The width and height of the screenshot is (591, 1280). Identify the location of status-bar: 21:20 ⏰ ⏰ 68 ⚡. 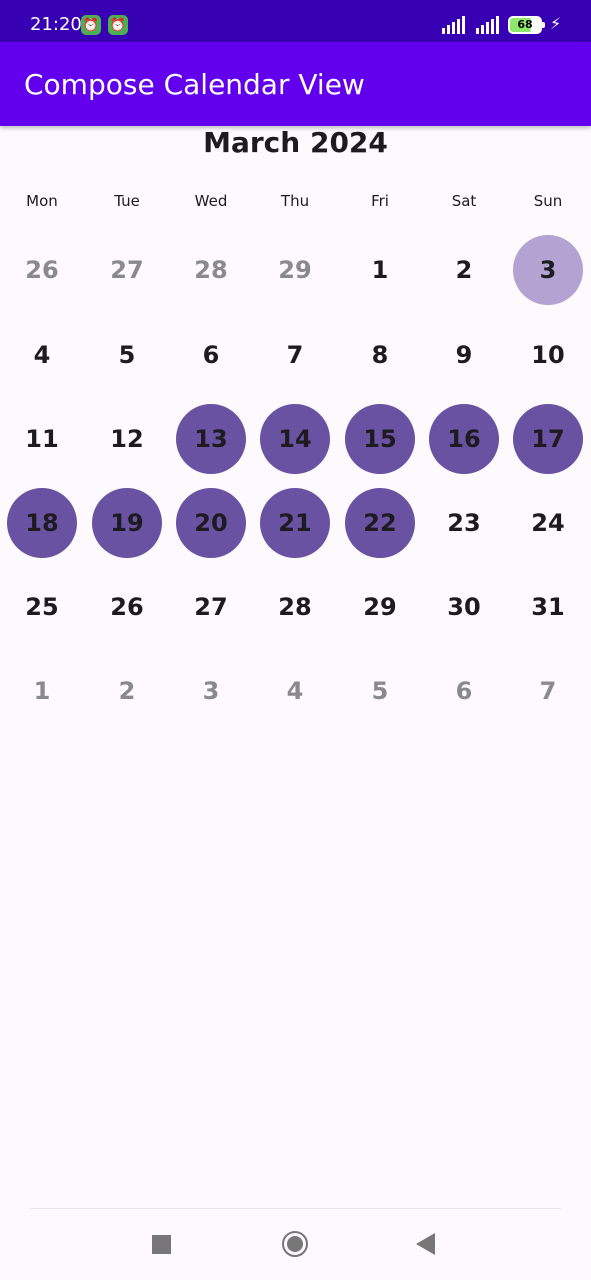
(295, 21).